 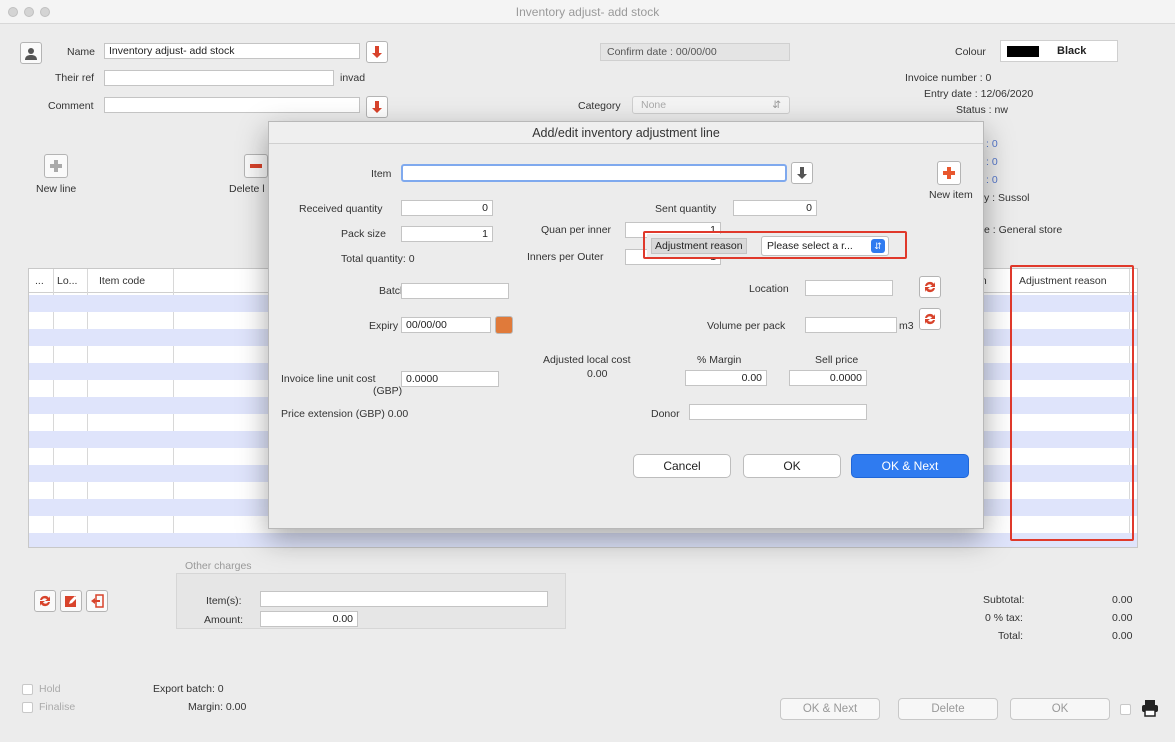 I want to click on margin-field: 0.00, so click(x=726, y=378).